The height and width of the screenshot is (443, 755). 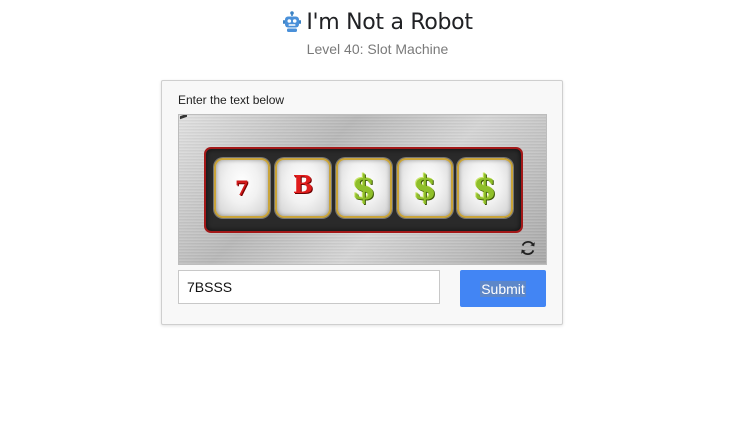 I want to click on page-header: I'm Not a Robot Level 40: Slot Machine, so click(x=377, y=32).